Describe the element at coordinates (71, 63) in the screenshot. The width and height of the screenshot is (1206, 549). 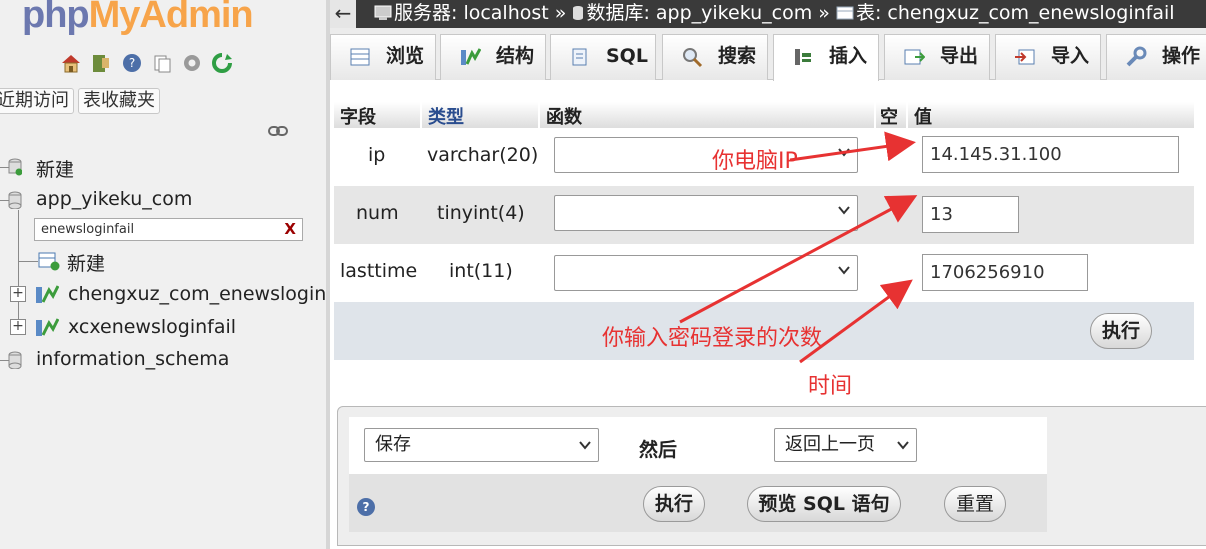
I see `home-icon` at that location.